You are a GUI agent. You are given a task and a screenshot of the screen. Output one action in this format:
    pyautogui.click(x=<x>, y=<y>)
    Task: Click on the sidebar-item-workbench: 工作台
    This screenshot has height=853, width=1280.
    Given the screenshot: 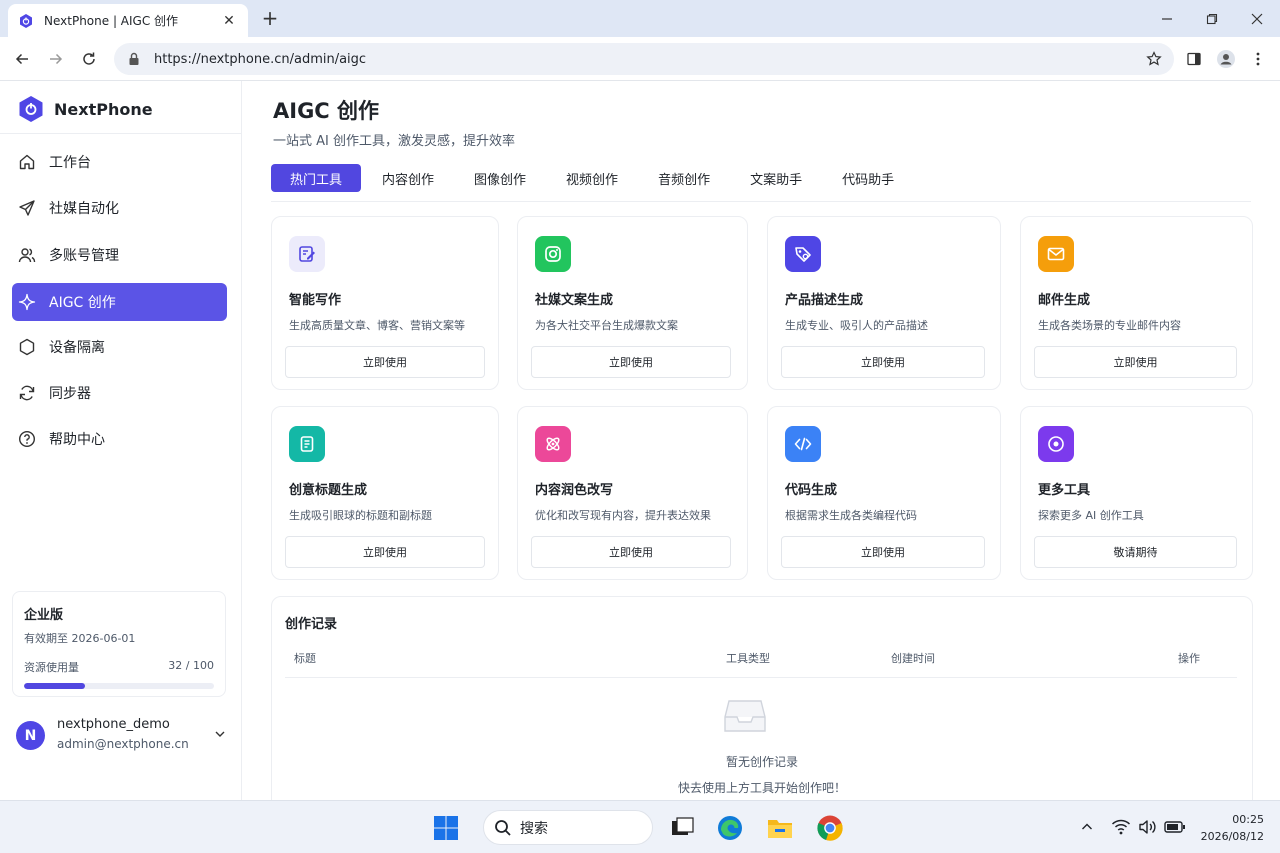 What is the action you would take?
    pyautogui.click(x=119, y=162)
    